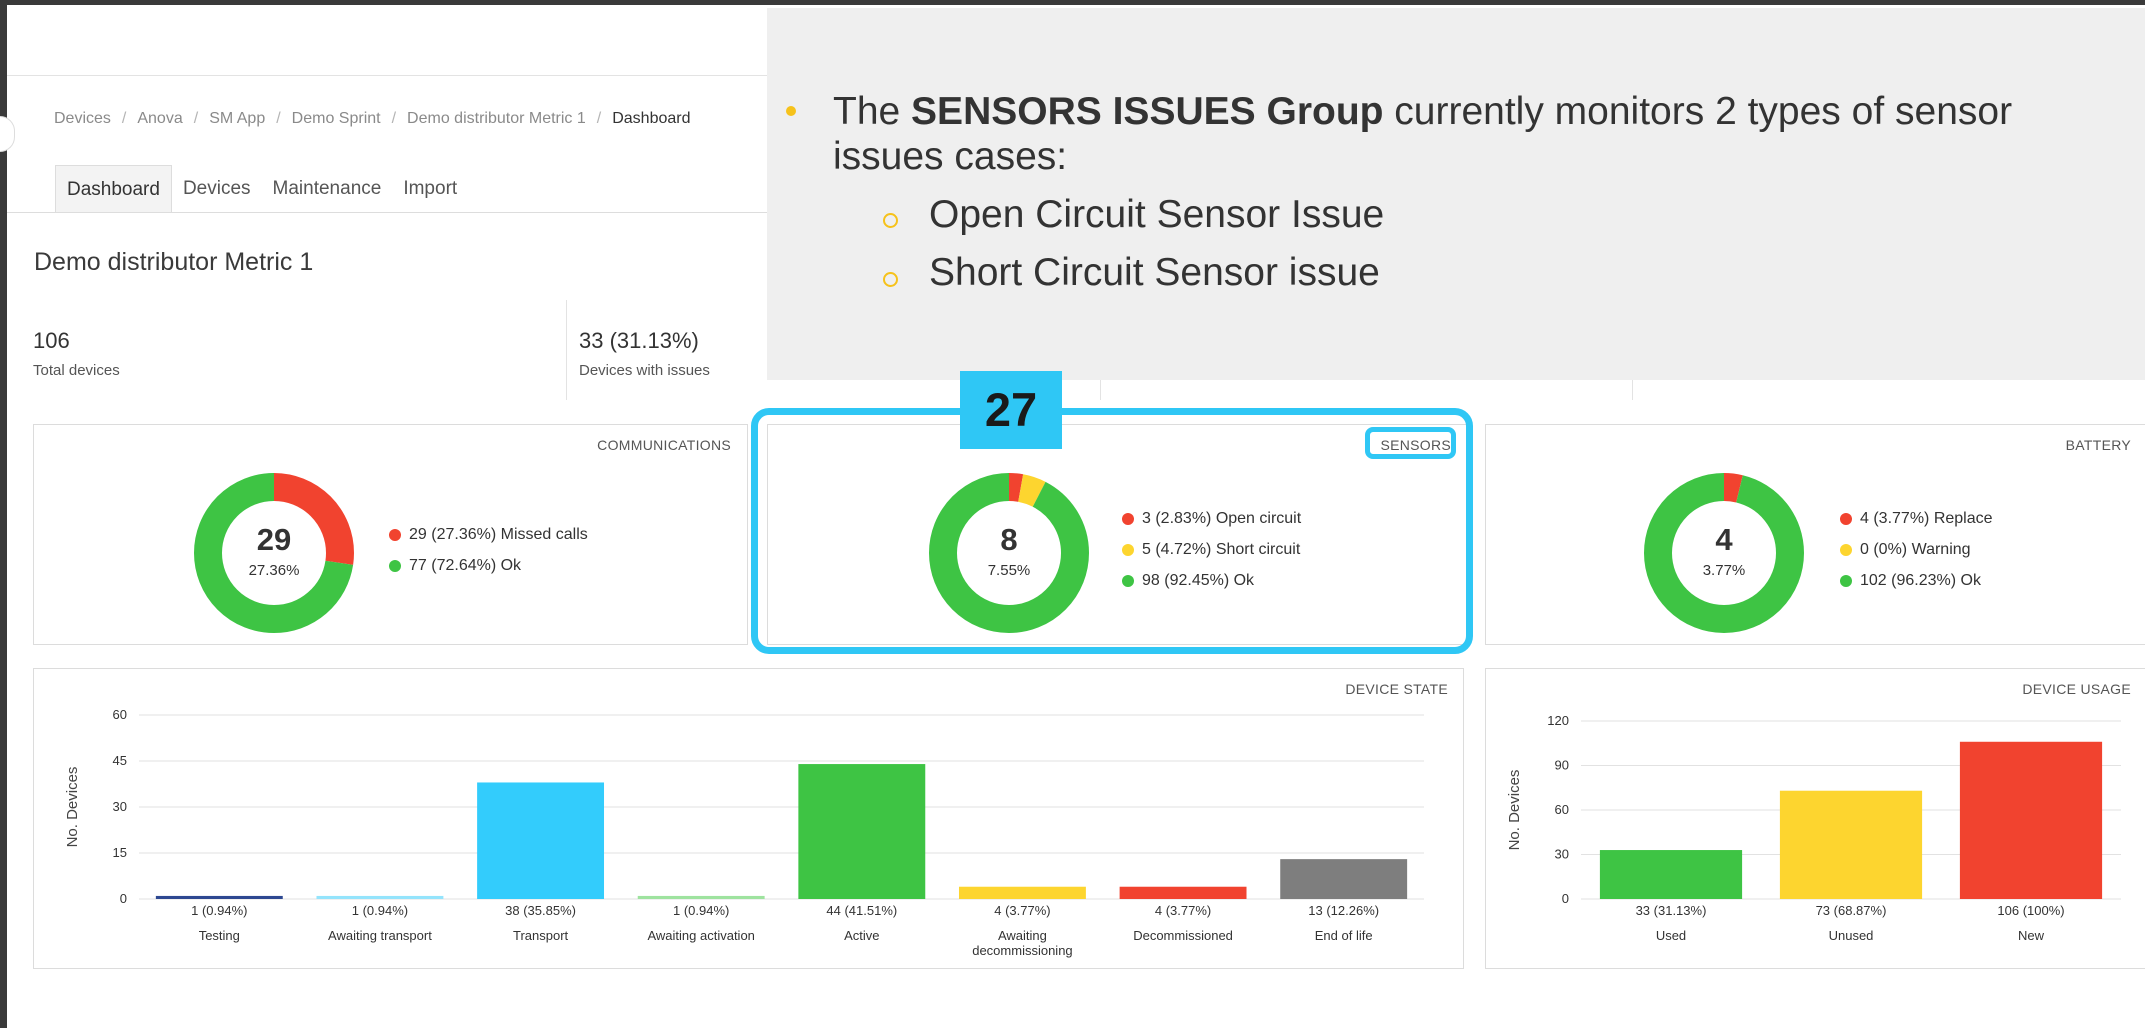  Describe the element at coordinates (1558, 720) in the screenshot. I see `y-tick-label: 120` at that location.